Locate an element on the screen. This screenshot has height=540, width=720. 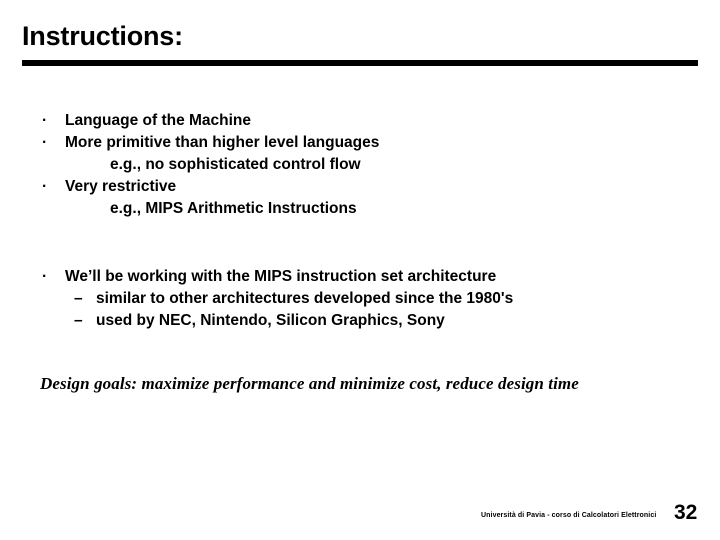
list-item-label: e.g., MIPS Arithmetic Instructions is located at coordinates (233, 208).